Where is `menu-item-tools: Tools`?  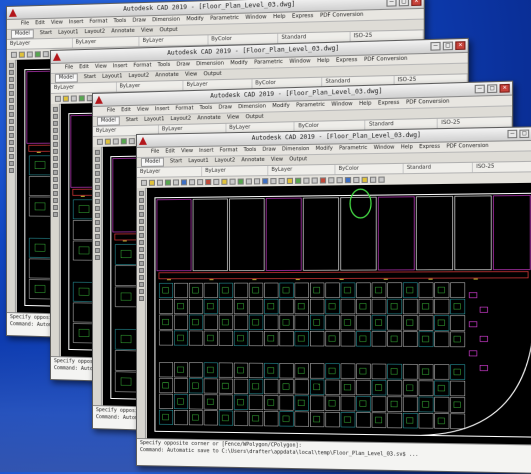 menu-item-tools: Tools is located at coordinates (206, 109).